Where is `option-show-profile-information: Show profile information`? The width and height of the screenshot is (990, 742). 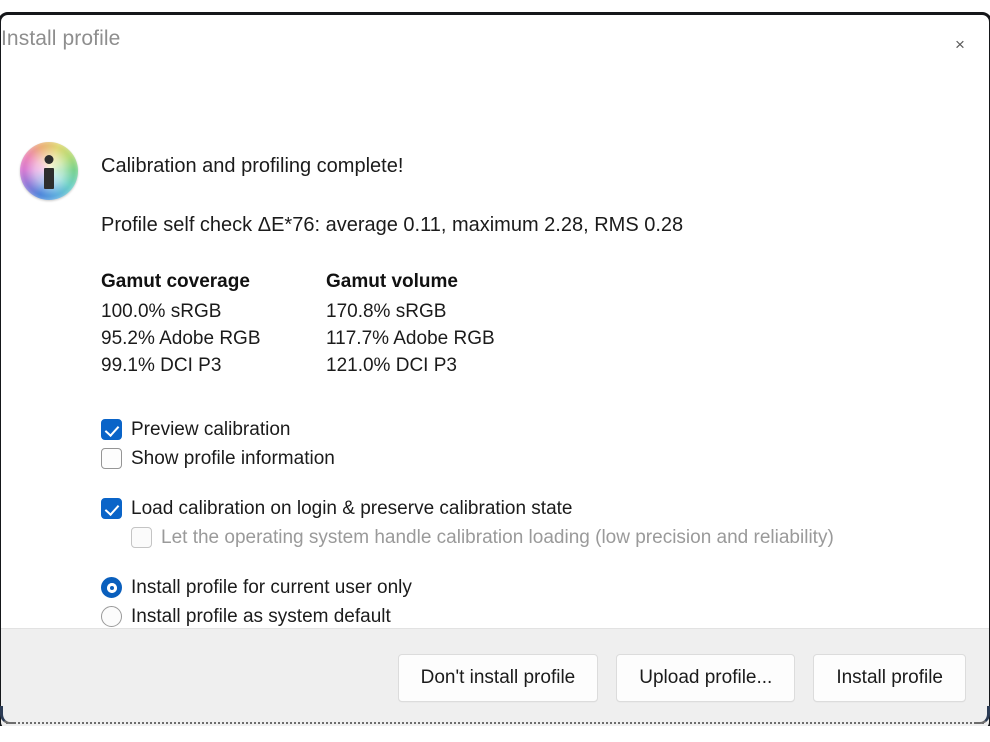
option-show-profile-information: Show profile information is located at coordinates (467, 458).